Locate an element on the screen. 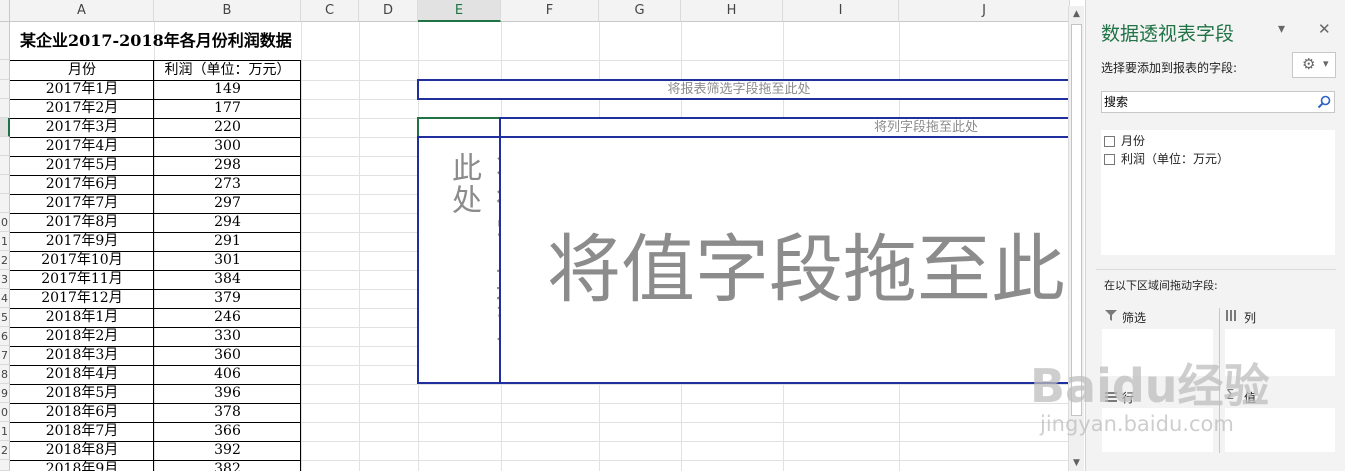 Image resolution: width=1345 pixels, height=471 pixels. table-cell-month: 2018年6月 is located at coordinates (82, 412).